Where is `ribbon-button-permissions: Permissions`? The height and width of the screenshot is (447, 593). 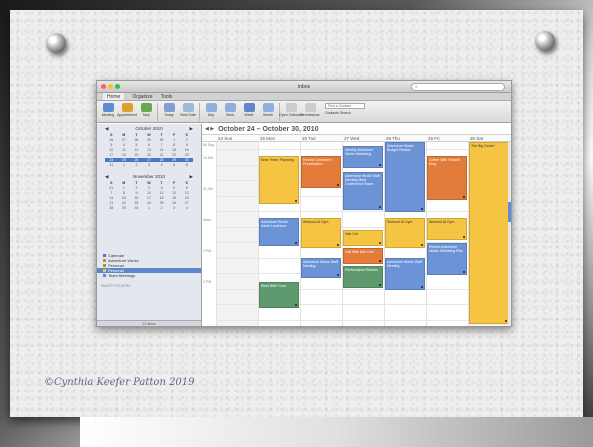
ribbon-button-permissions: Permissions is located at coordinates (310, 110).